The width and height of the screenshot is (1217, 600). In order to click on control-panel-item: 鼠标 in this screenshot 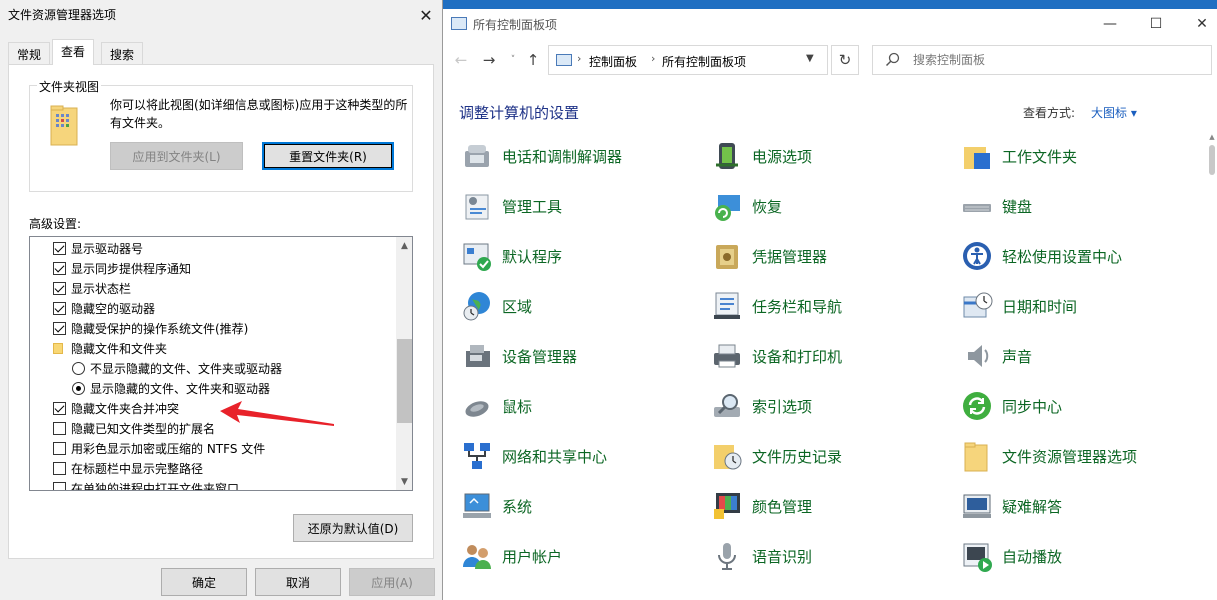, I will do `click(496, 406)`.